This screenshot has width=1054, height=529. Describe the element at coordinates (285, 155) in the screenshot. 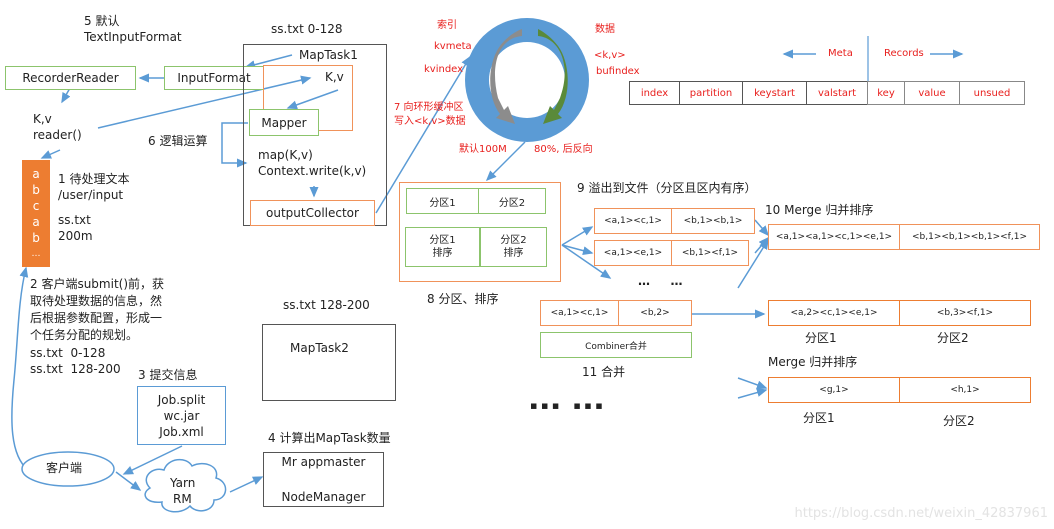

I see `map-call-label: map(K,v)` at that location.